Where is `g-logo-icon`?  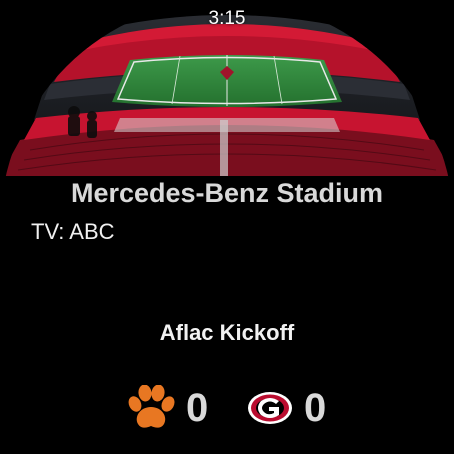
g-logo-icon is located at coordinates (270, 408).